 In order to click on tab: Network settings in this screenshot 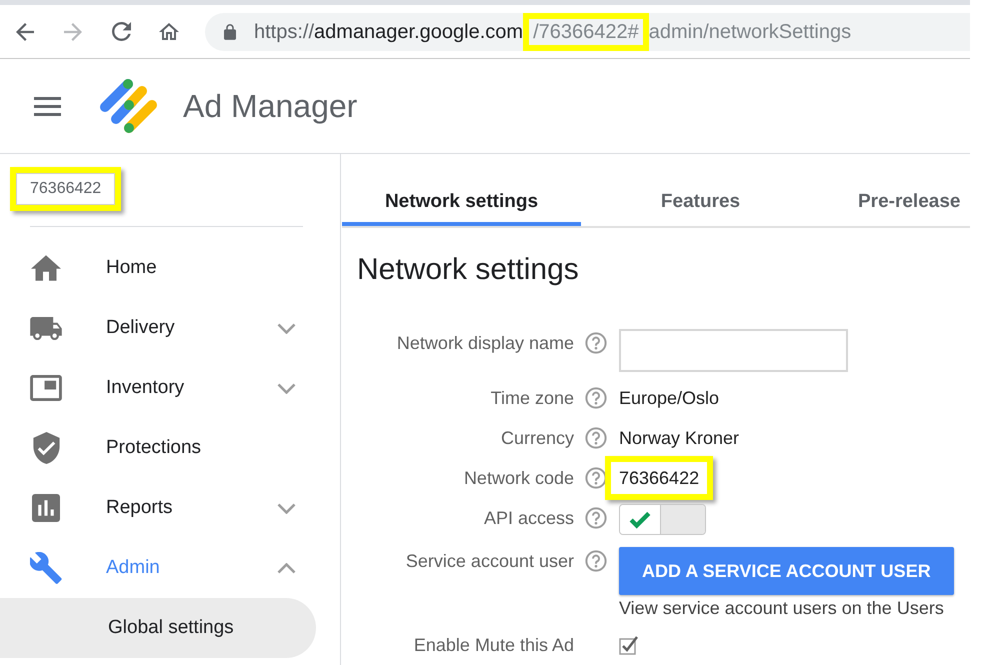, I will do `click(461, 201)`.